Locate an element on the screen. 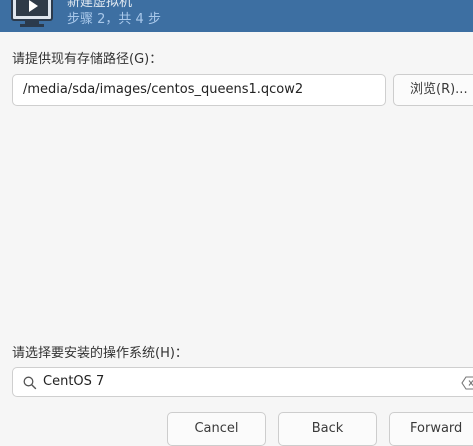 Image resolution: width=473 pixels, height=446 pixels. os-search-input: CentOS 7 is located at coordinates (242, 382).